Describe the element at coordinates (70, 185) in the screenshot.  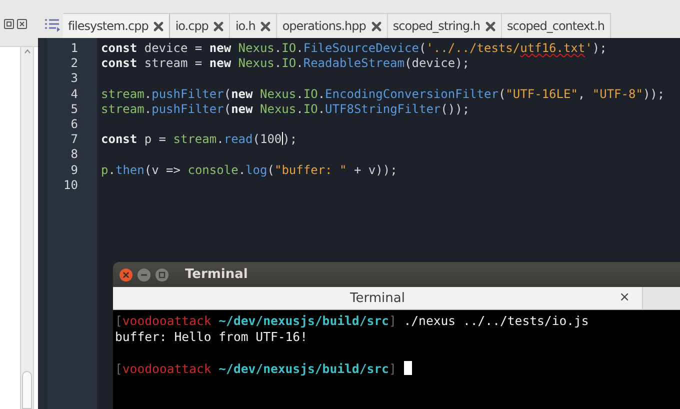
I see `line-number: 10` at that location.